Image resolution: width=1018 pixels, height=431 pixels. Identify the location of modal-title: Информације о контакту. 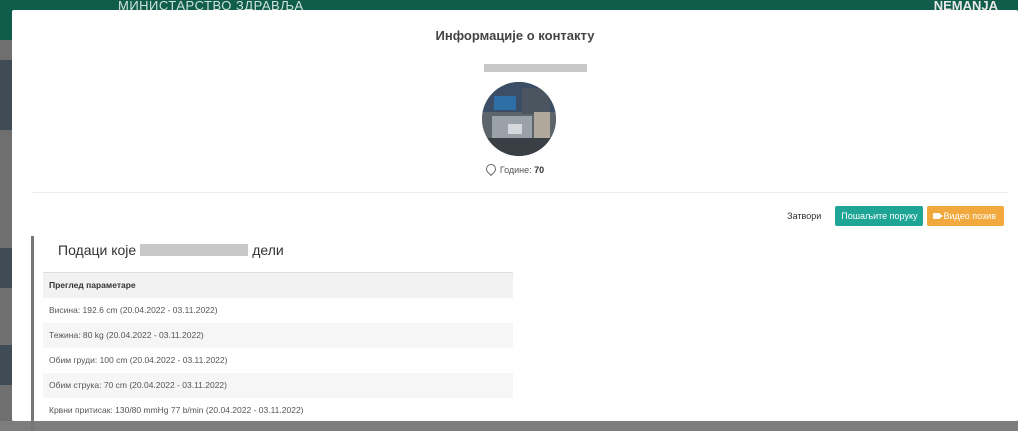
(515, 35).